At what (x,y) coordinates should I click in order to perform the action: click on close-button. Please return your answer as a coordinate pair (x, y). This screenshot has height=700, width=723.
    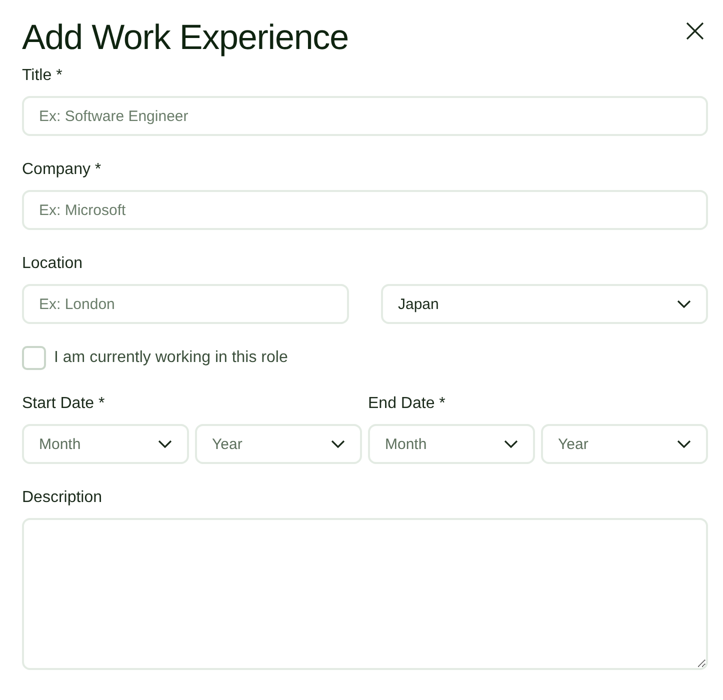
    Looking at the image, I should click on (695, 31).